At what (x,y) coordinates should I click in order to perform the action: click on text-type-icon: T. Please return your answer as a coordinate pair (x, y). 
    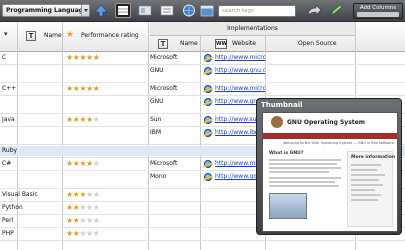
    Looking at the image, I should click on (31, 36).